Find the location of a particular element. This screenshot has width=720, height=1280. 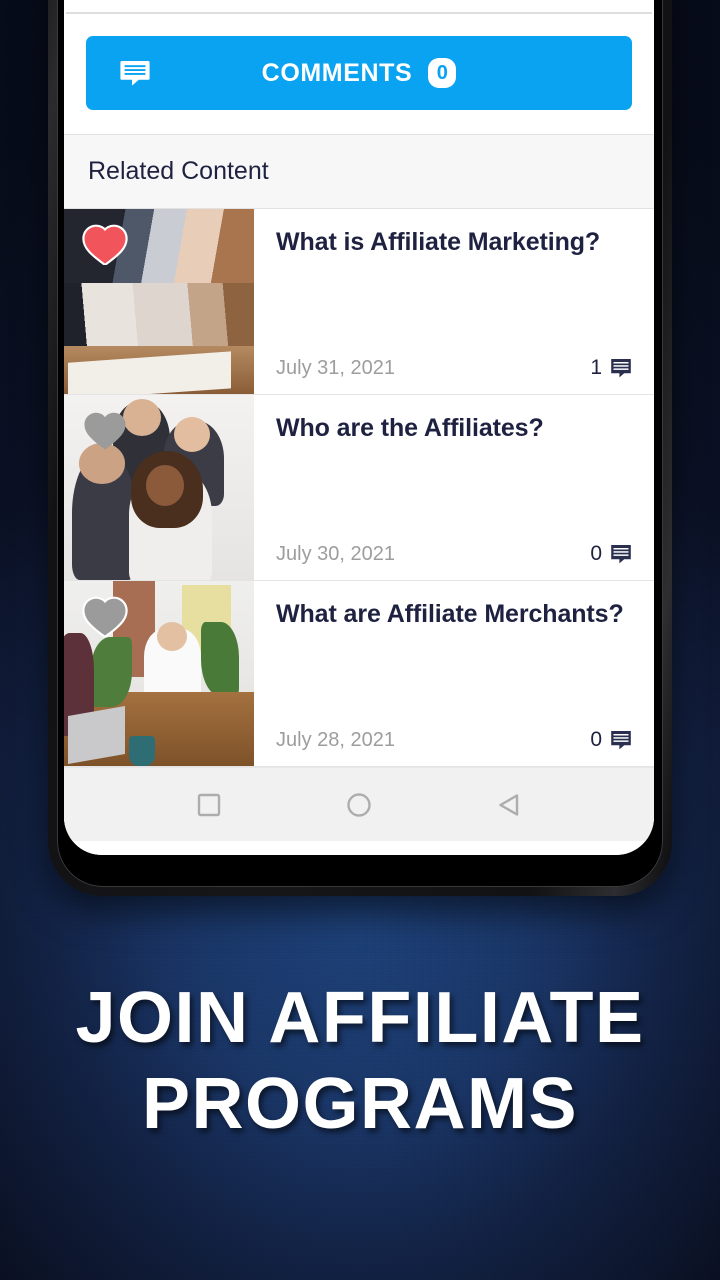

article-body-area is located at coordinates (359, 6).